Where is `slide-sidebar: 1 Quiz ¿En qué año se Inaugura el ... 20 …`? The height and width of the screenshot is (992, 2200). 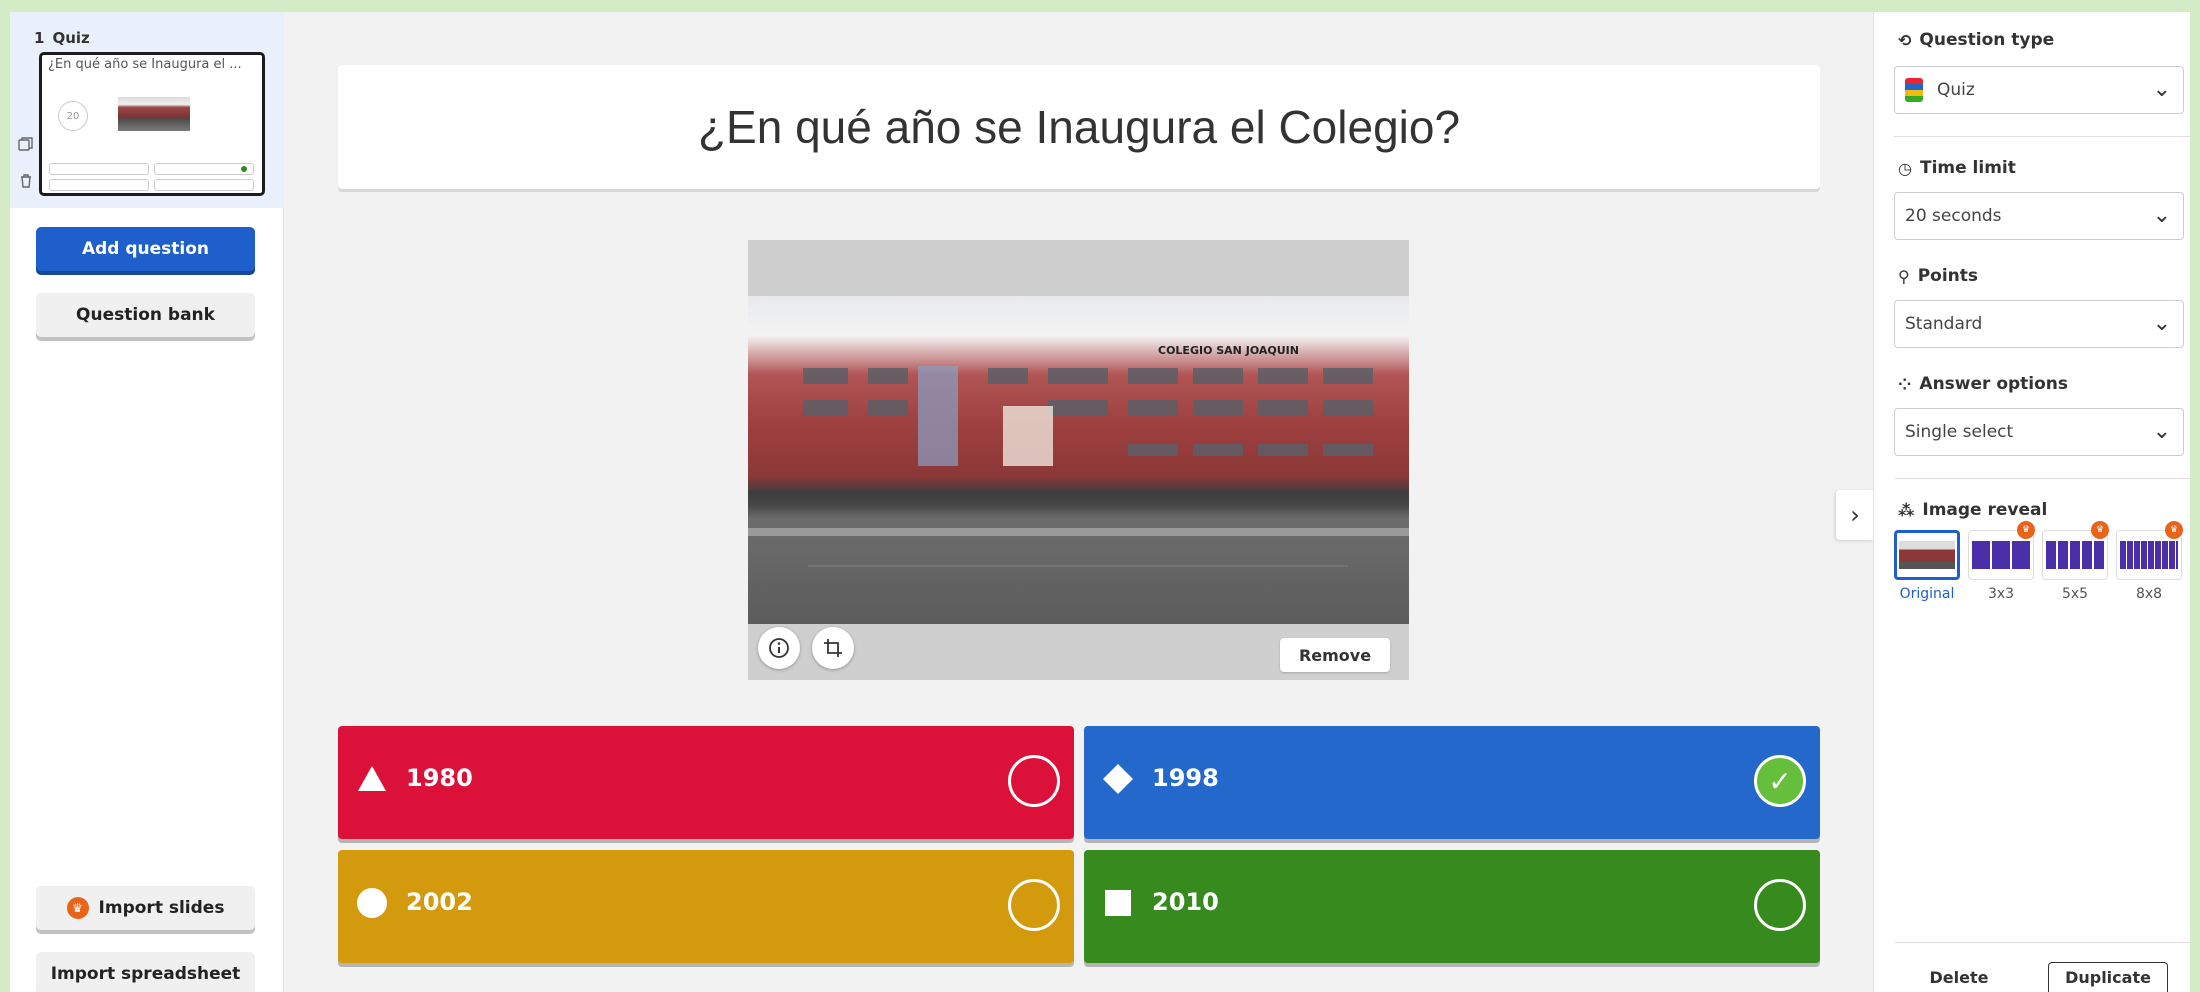 slide-sidebar: 1 Quiz ¿En qué año se Inaugura el ... 20 … is located at coordinates (147, 502).